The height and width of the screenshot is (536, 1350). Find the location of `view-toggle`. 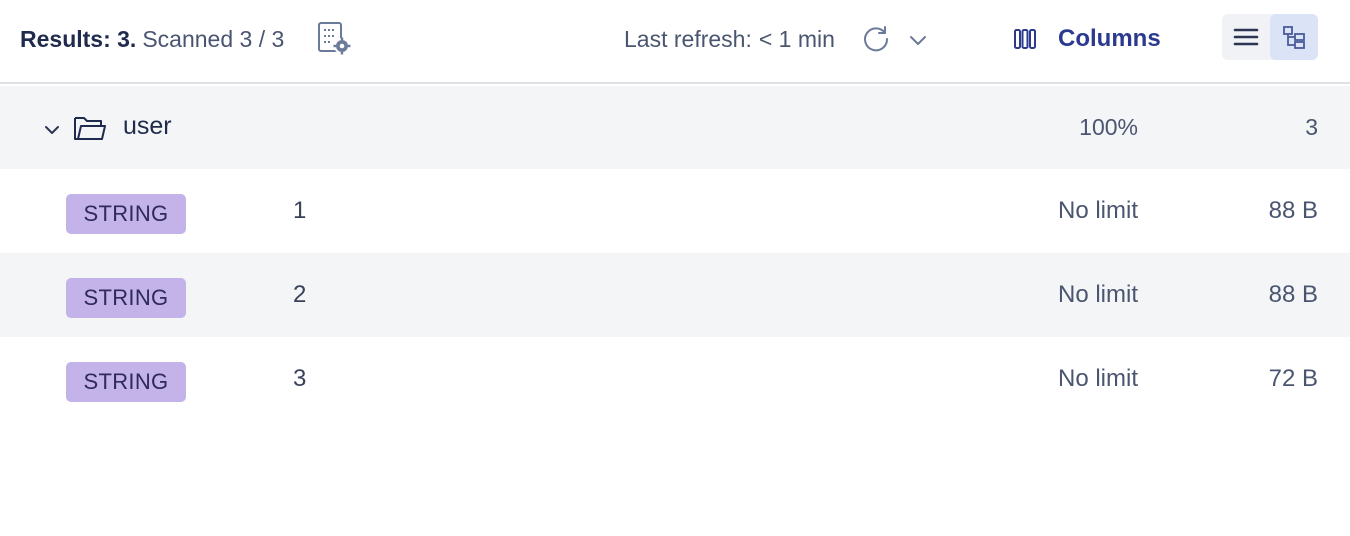

view-toggle is located at coordinates (1270, 37).